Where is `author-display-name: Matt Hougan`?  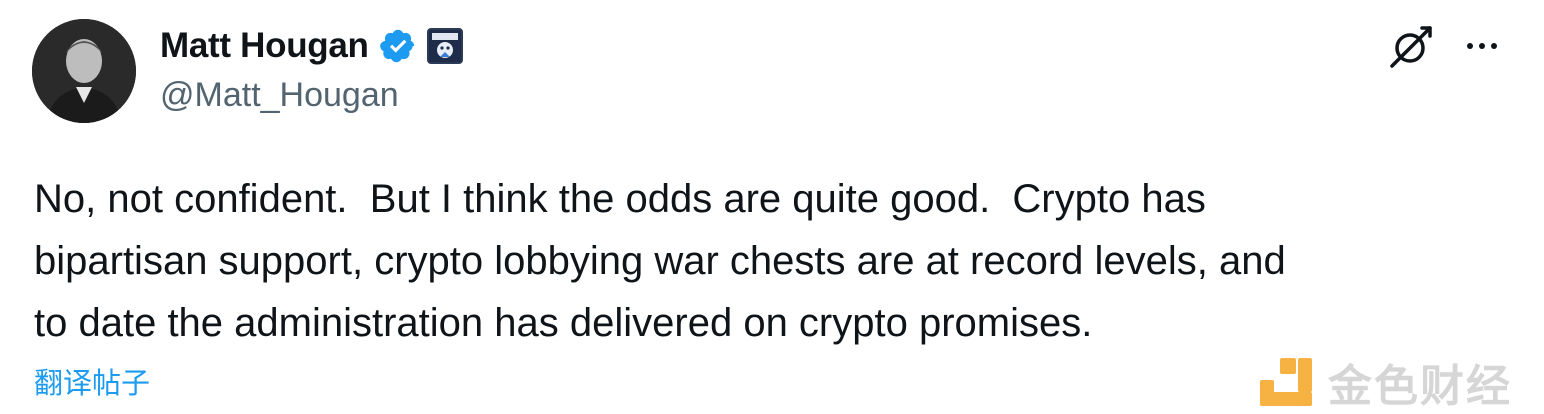
author-display-name: Matt Hougan is located at coordinates (264, 46).